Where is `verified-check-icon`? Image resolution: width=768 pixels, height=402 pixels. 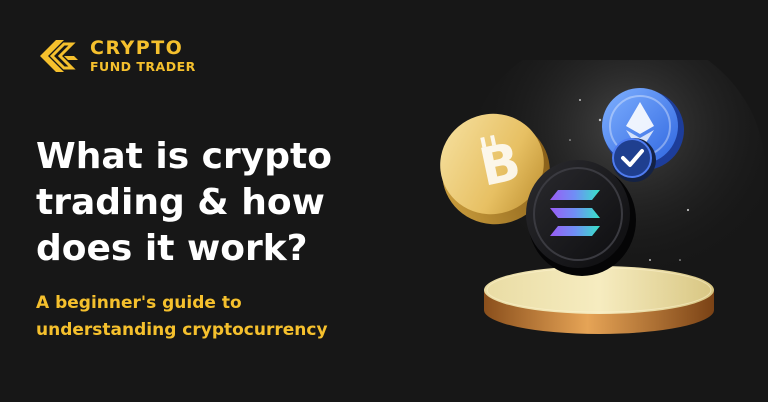 verified-check-icon is located at coordinates (634, 160).